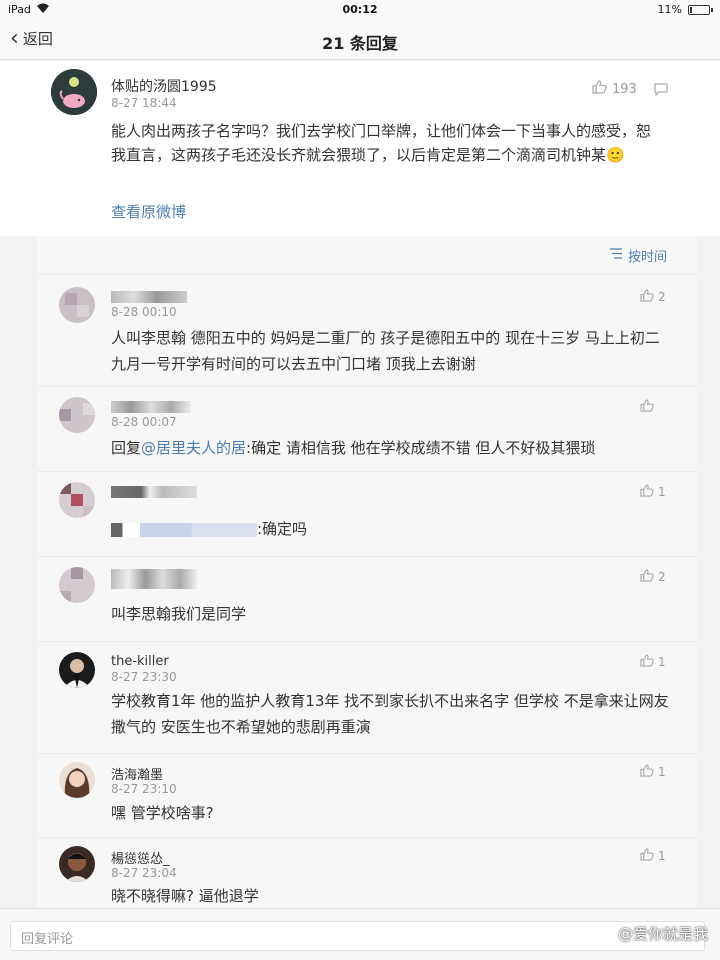 The width and height of the screenshot is (720, 960). What do you see at coordinates (367, 598) in the screenshot?
I see `list-item: 2 叫李思翰我们是同学` at bounding box center [367, 598].